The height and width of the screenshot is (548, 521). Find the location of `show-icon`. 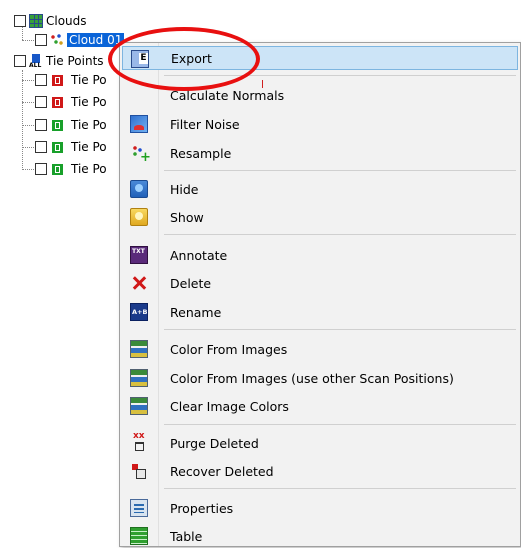

show-icon is located at coordinates (139, 217).